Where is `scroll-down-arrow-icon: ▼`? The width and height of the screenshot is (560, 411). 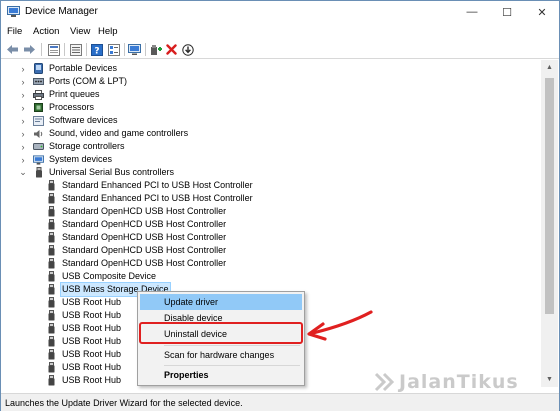 scroll-down-arrow-icon: ▼ is located at coordinates (549, 379).